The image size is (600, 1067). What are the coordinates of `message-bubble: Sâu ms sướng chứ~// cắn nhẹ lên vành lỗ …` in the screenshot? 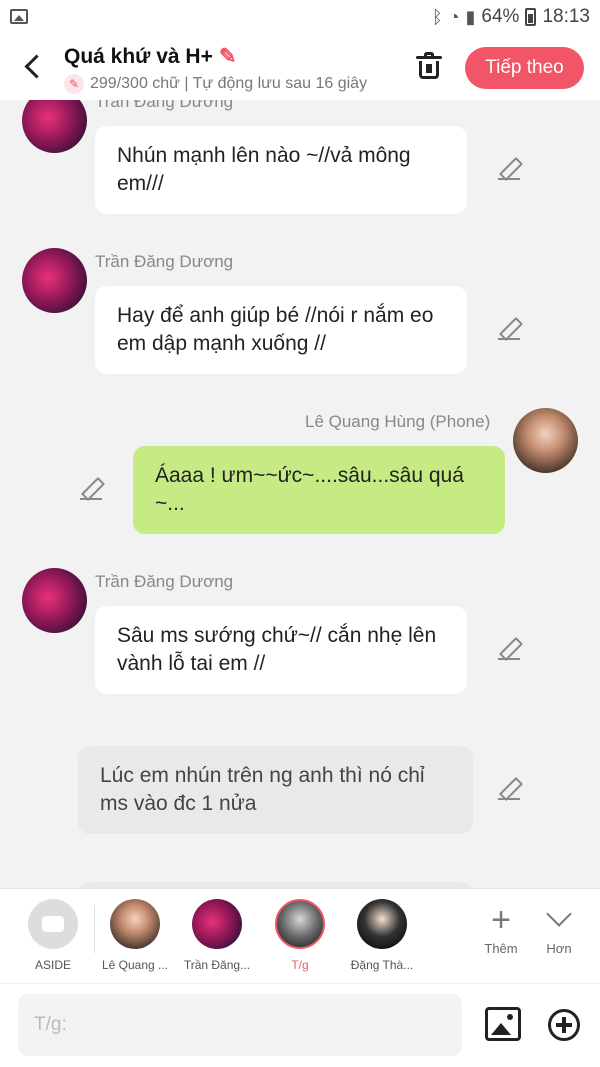 It's located at (281, 650).